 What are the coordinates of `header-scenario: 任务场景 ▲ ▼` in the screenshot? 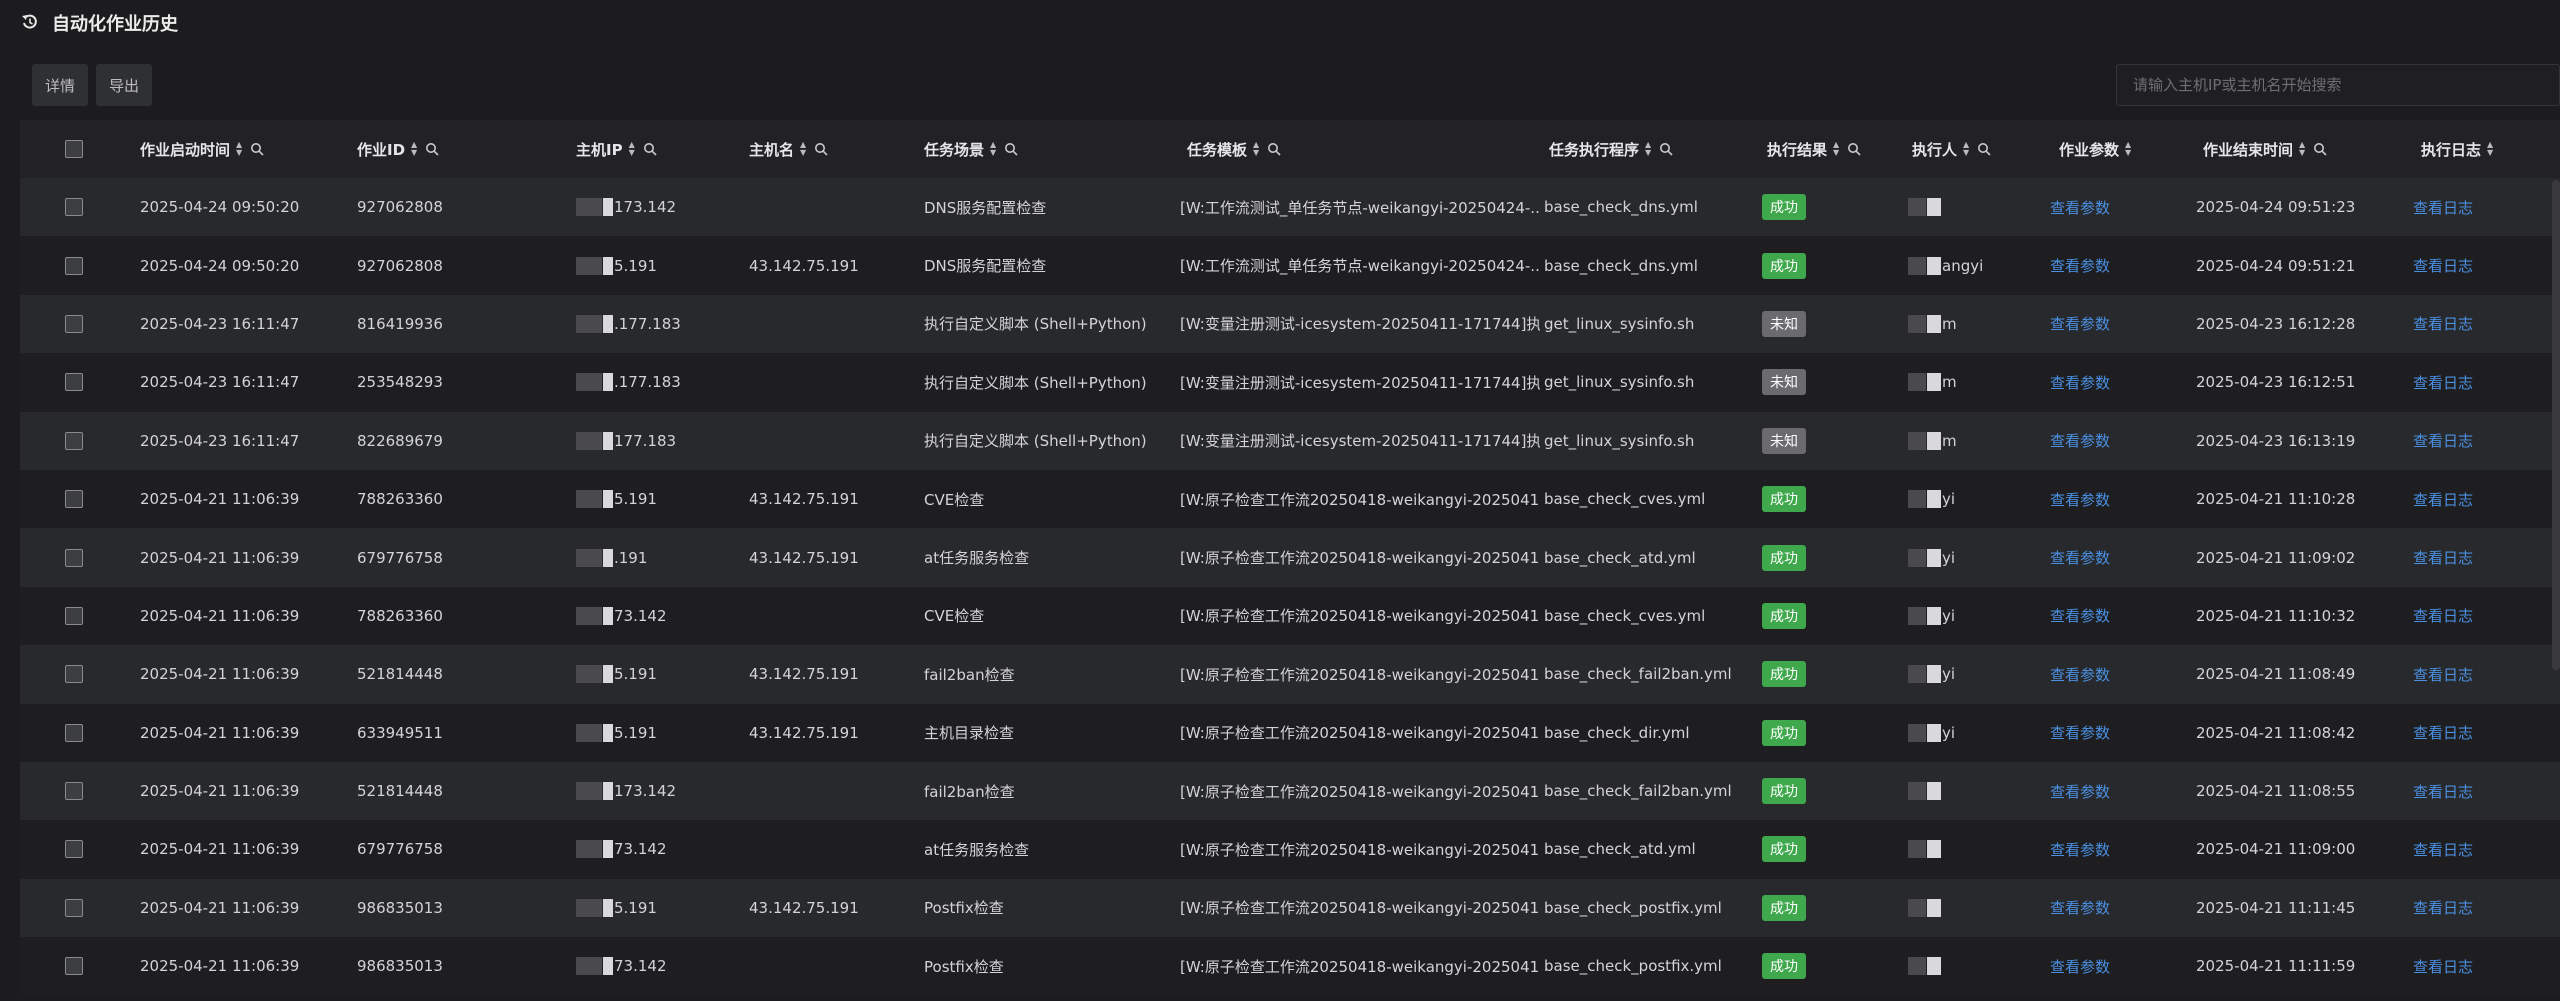 It's located at (1009, 149).